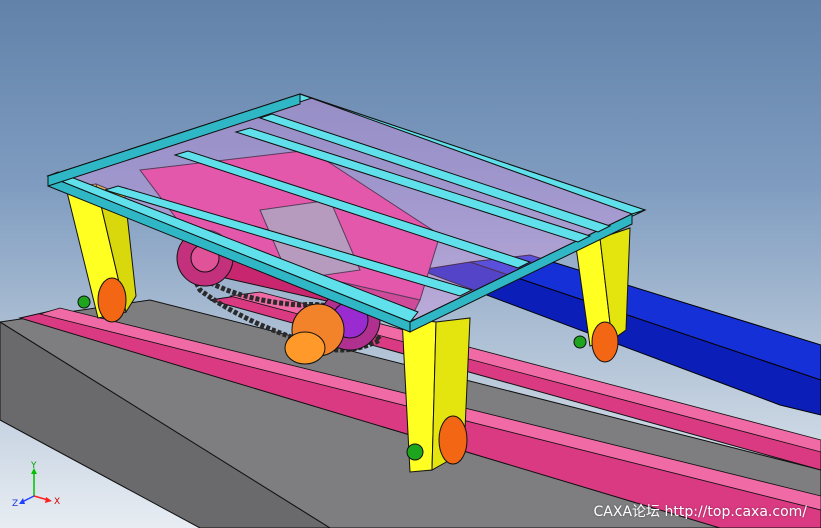 Image resolution: width=821 pixels, height=528 pixels. What do you see at coordinates (415, 452) in the screenshot?
I see `wheel-front-right-axle` at bounding box center [415, 452].